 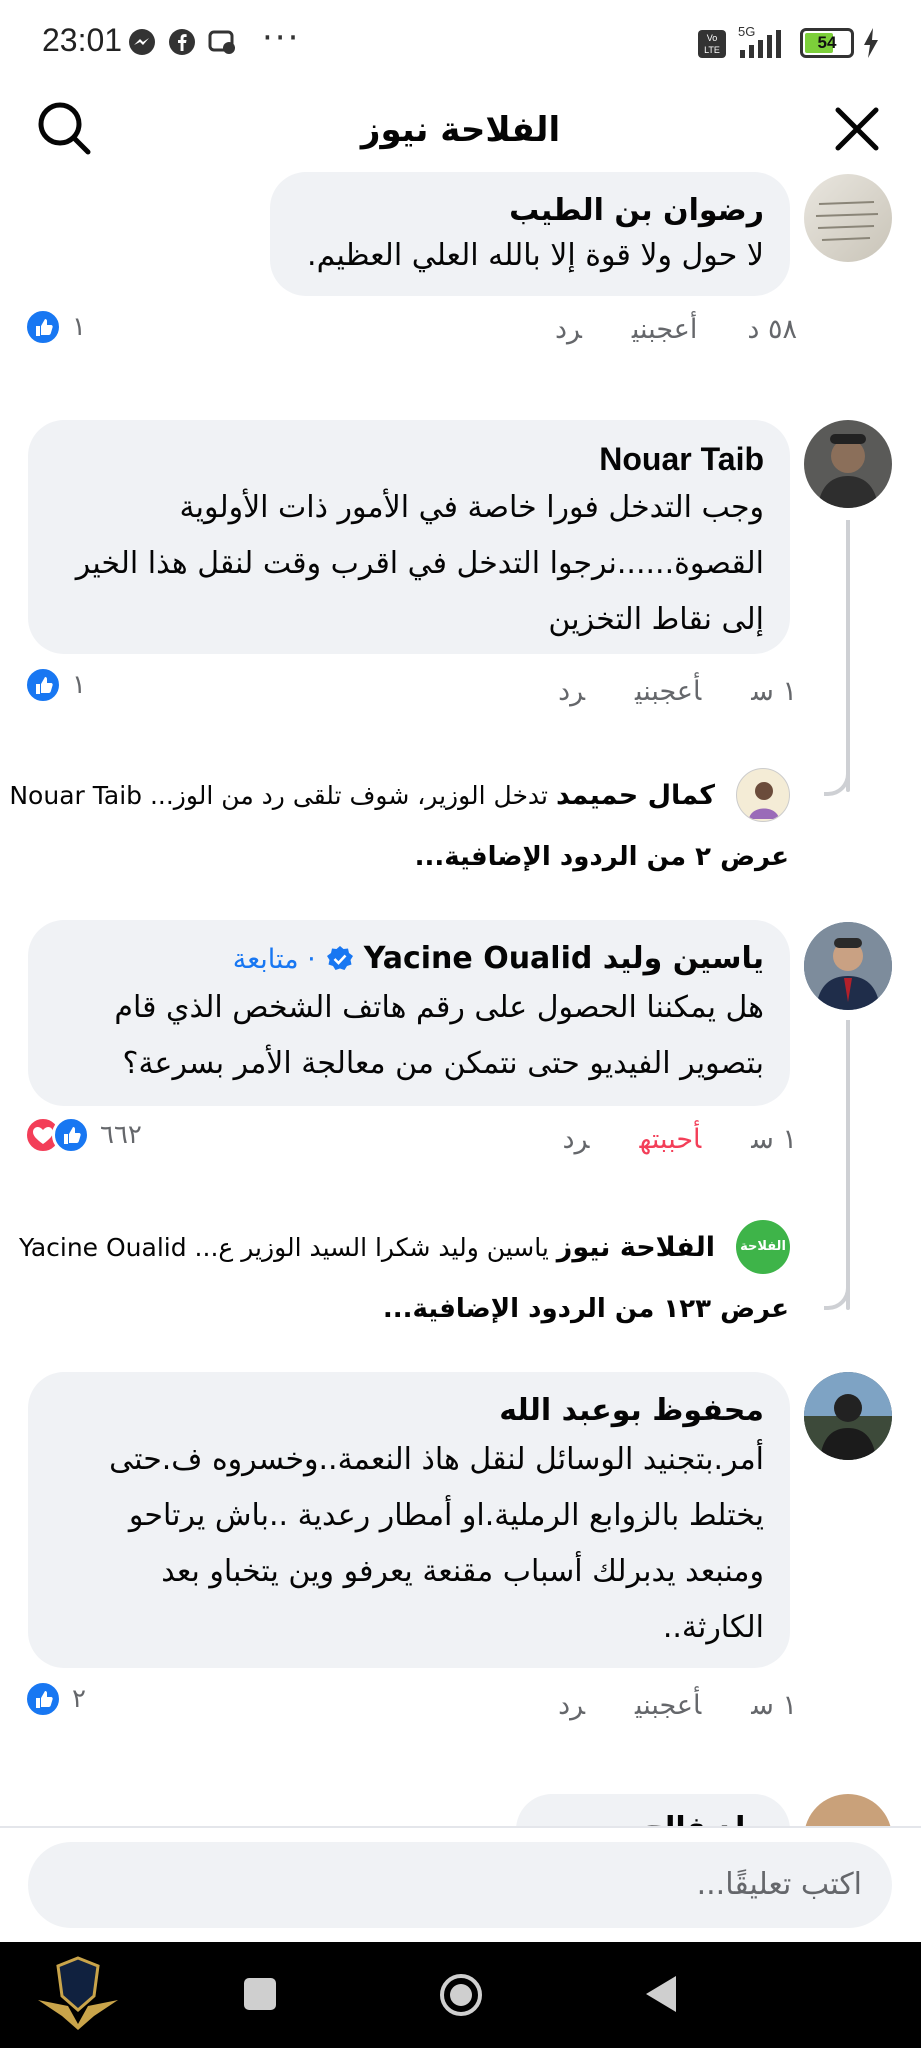 I want to click on home-button, so click(x=461, y=1995).